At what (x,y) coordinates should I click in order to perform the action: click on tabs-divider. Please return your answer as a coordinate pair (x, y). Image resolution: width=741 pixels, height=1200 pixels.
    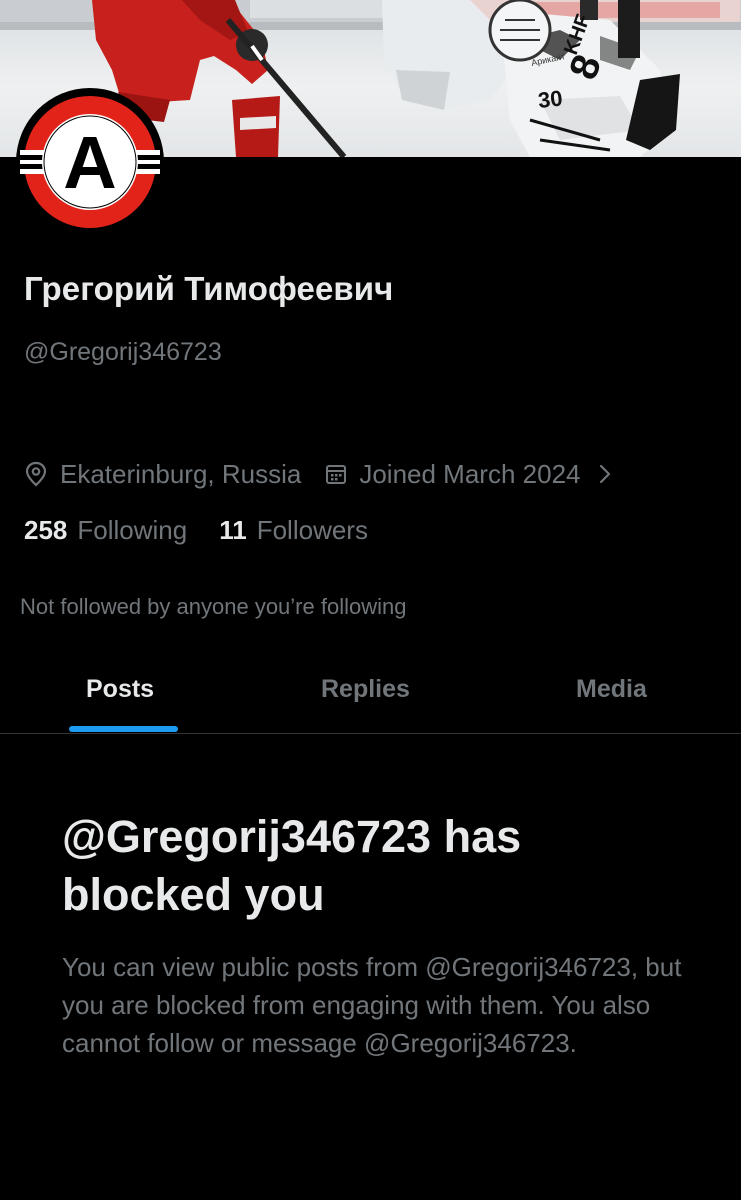
    Looking at the image, I should click on (370, 733).